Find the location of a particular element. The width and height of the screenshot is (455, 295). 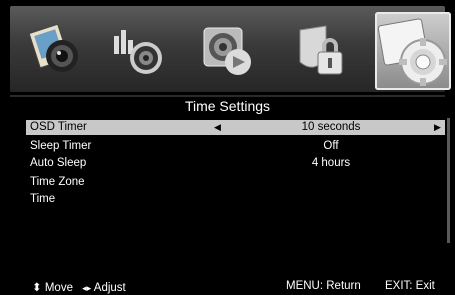

menu-return-hint: MENU: Return is located at coordinates (323, 286).